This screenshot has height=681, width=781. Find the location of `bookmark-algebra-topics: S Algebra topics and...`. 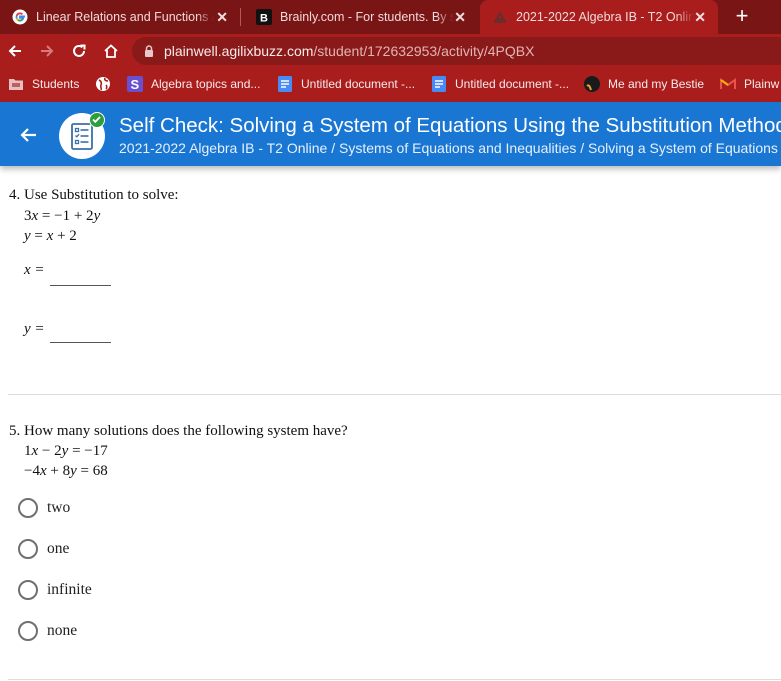

bookmark-algebra-topics: S Algebra topics and... is located at coordinates (193, 84).